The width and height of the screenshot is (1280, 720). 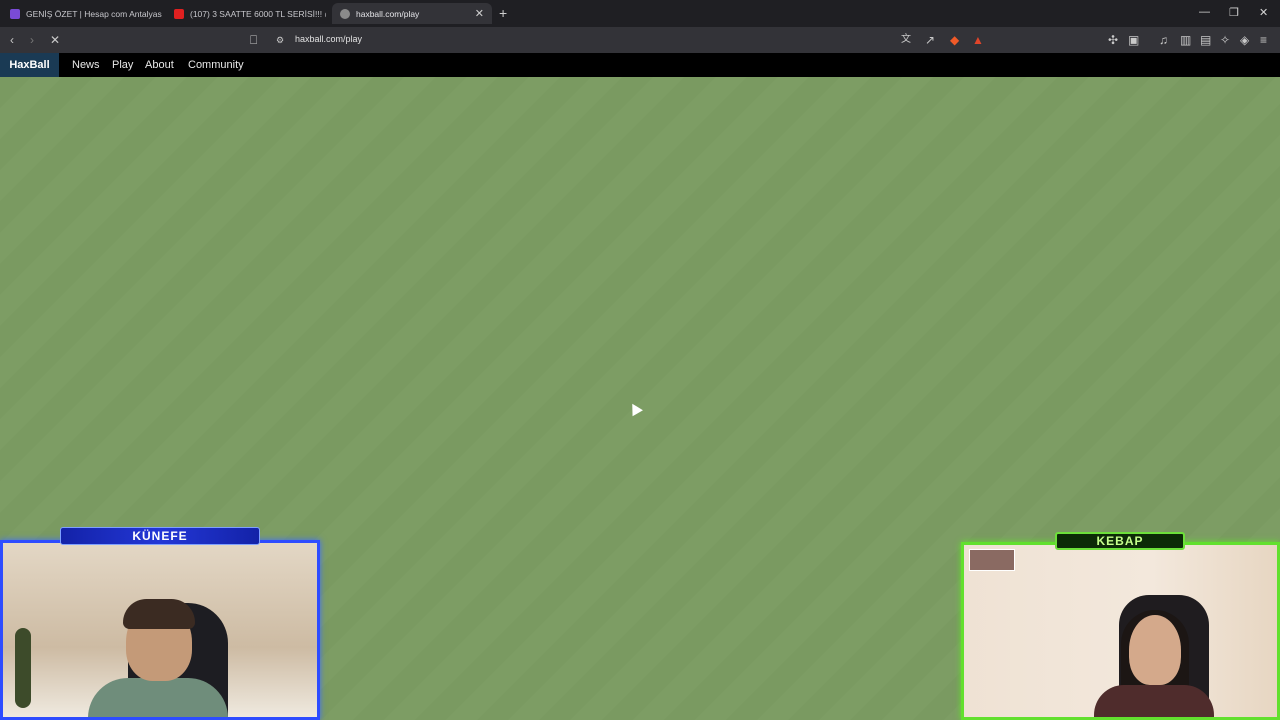 What do you see at coordinates (1155, 650) in the screenshot?
I see `streamer-face` at bounding box center [1155, 650].